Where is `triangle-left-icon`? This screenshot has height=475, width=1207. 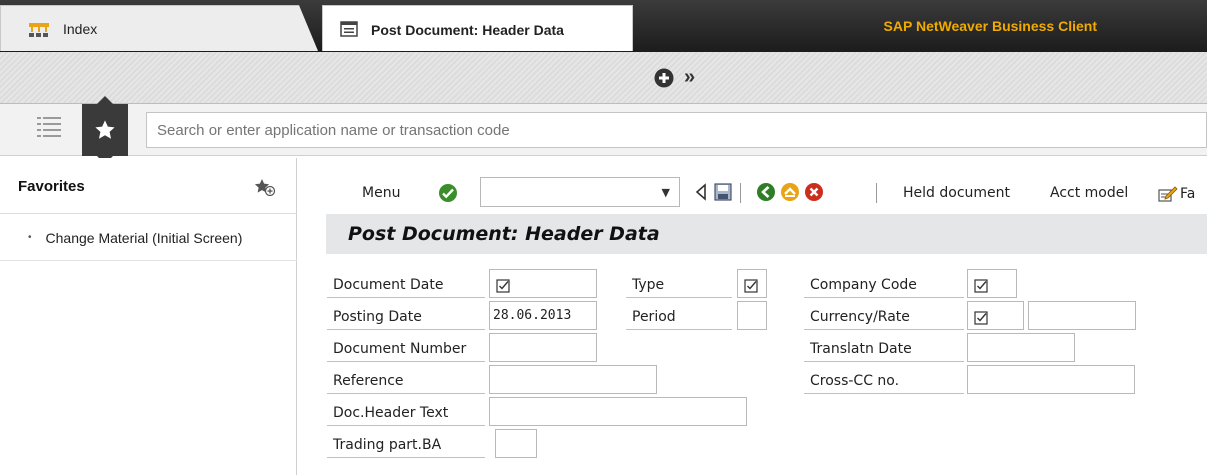
triangle-left-icon is located at coordinates (700, 192).